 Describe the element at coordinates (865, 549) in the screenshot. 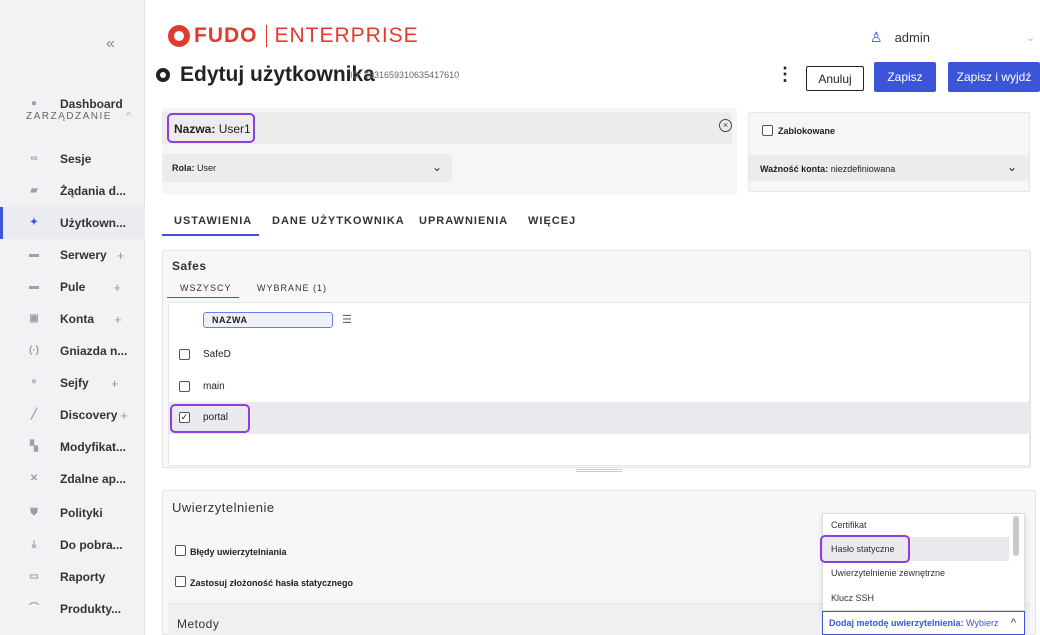

I see `highlight-static-password` at that location.